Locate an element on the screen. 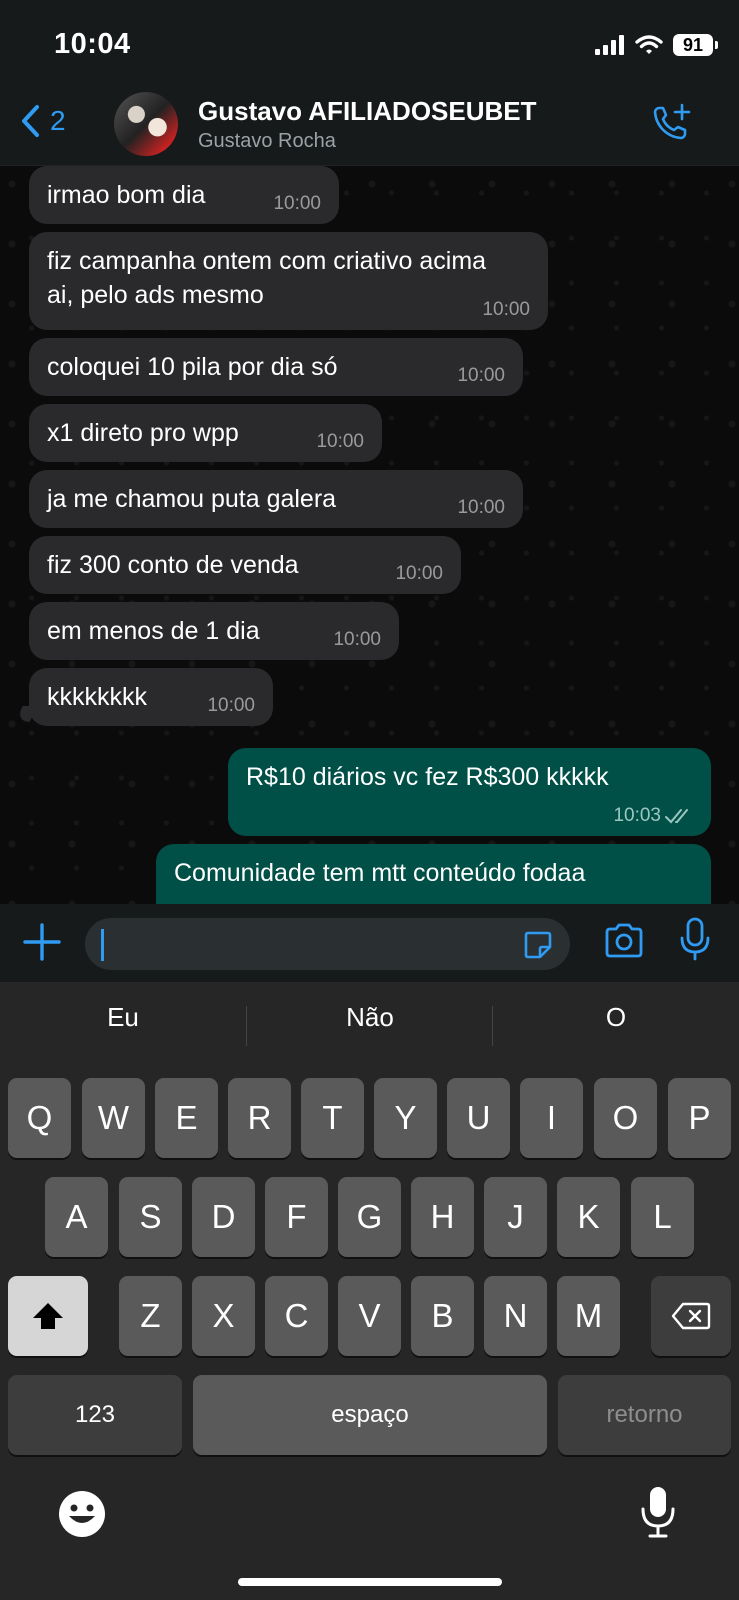 This screenshot has width=739, height=1600. status-icons: 91 is located at coordinates (656, 45).